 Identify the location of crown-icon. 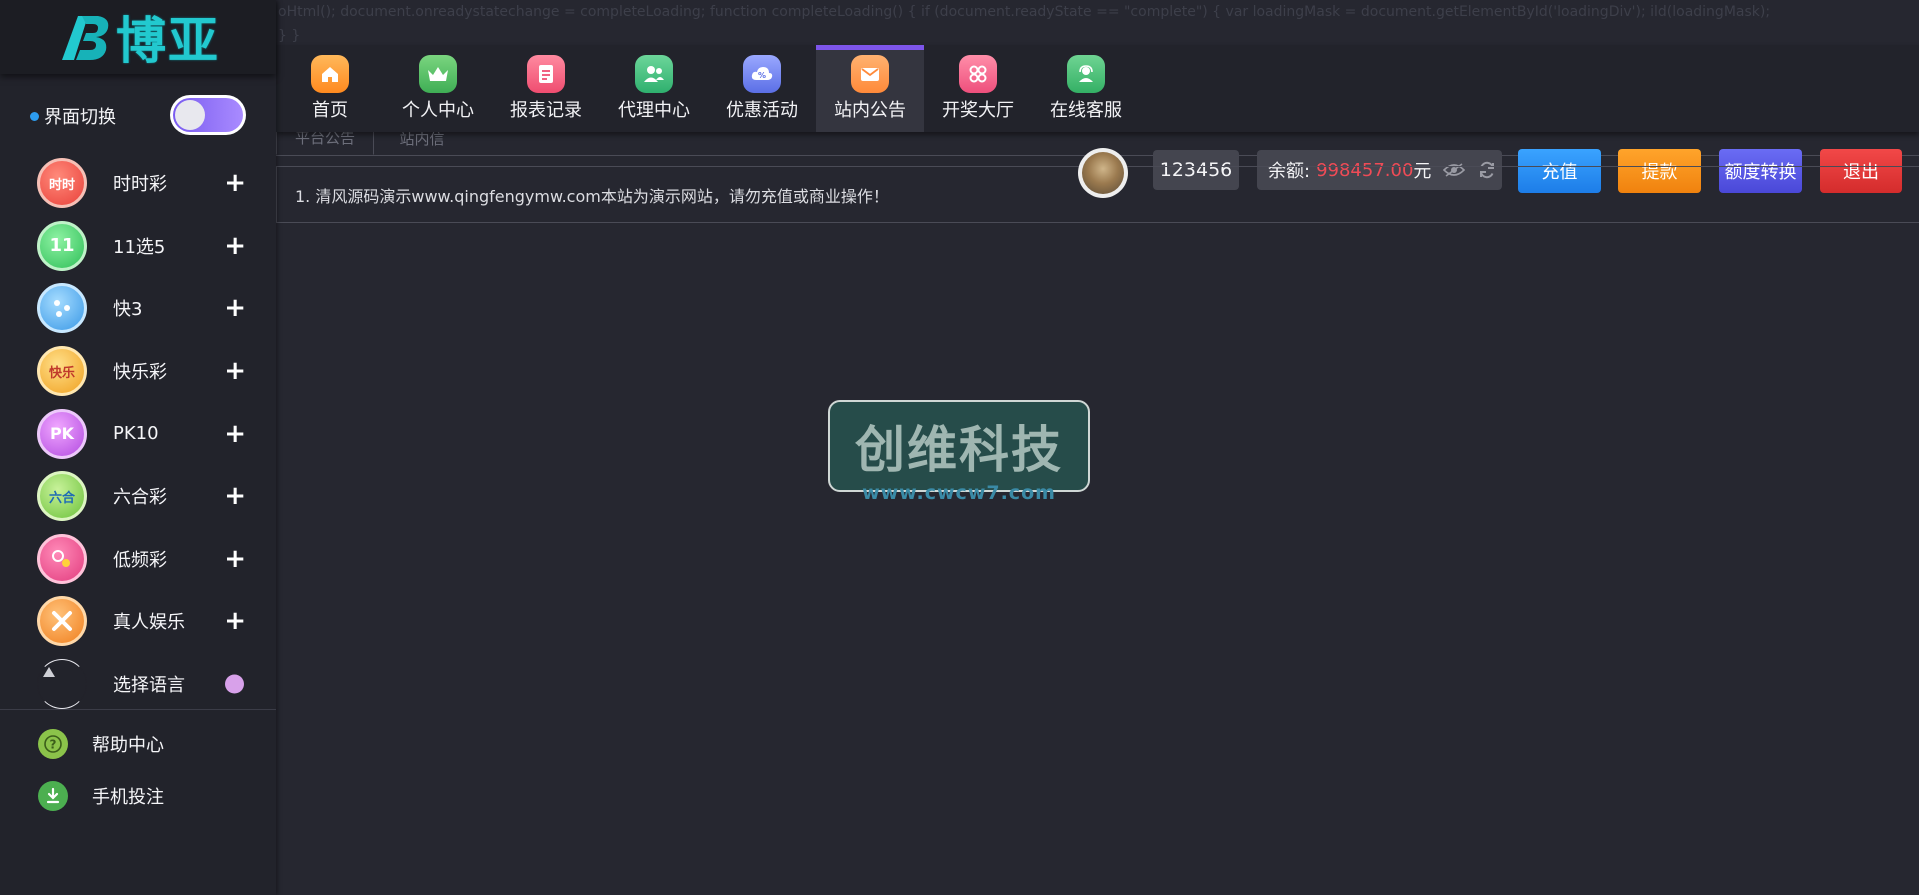
(438, 74).